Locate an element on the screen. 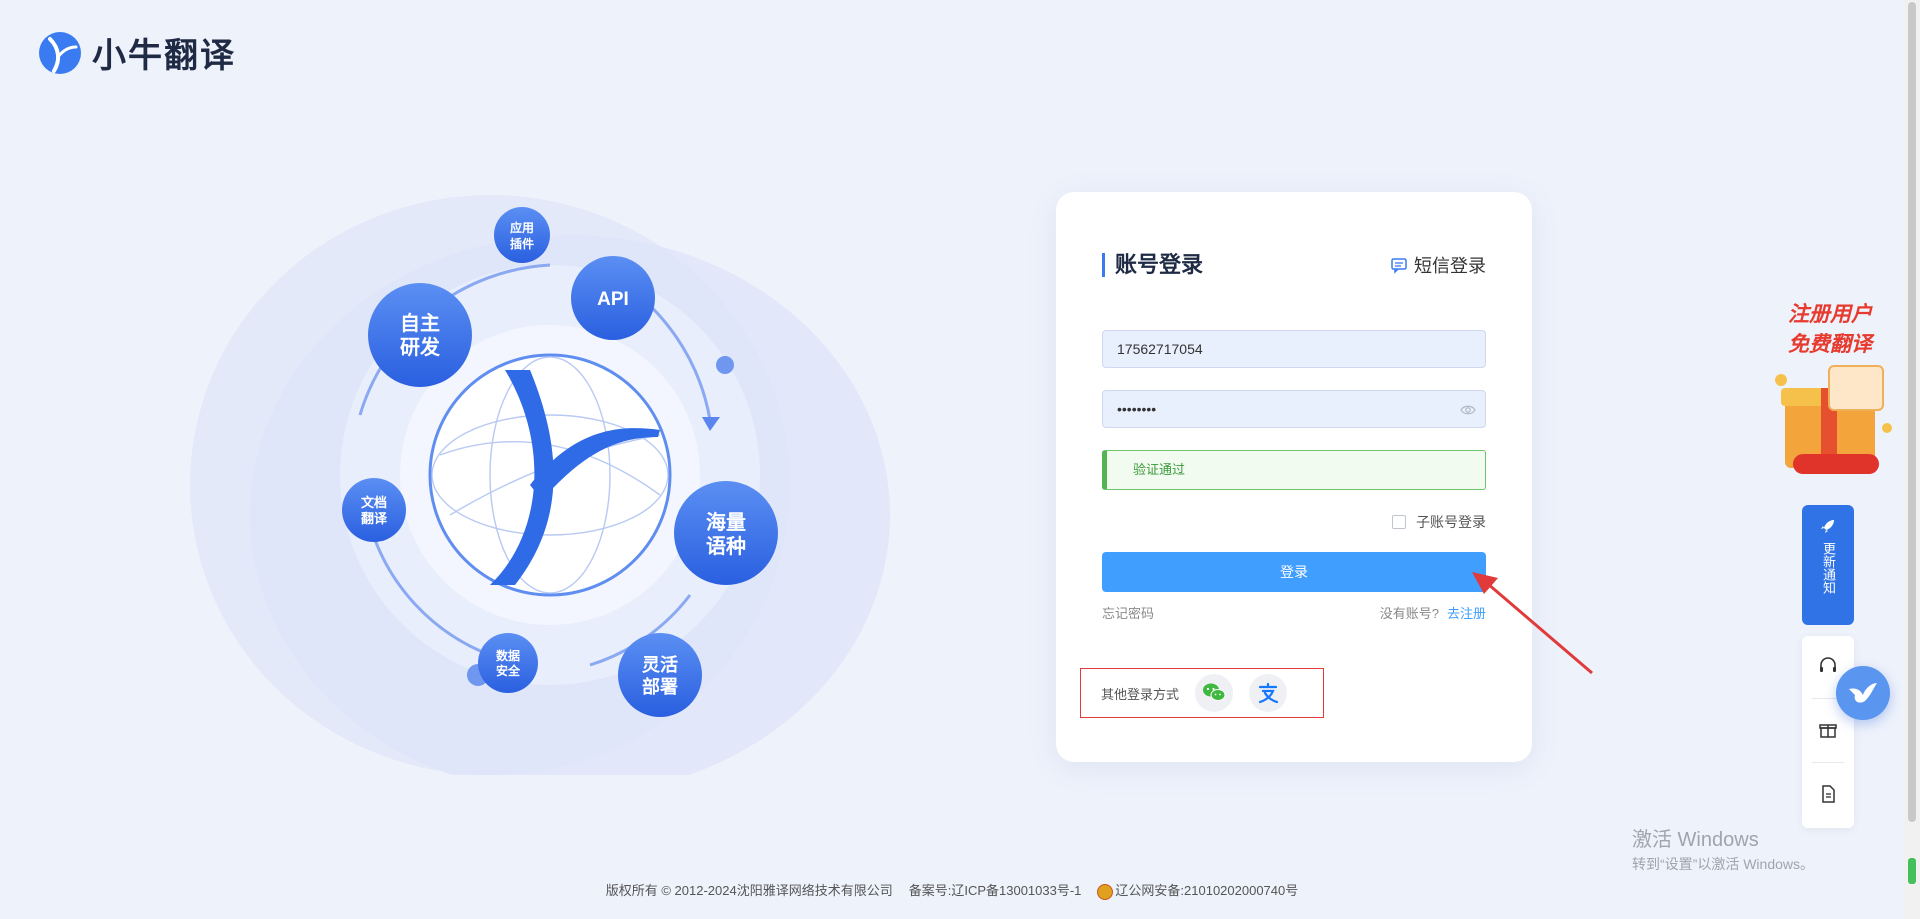 This screenshot has height=919, width=1920. sms-login-label: 短信登录 is located at coordinates (1450, 266).